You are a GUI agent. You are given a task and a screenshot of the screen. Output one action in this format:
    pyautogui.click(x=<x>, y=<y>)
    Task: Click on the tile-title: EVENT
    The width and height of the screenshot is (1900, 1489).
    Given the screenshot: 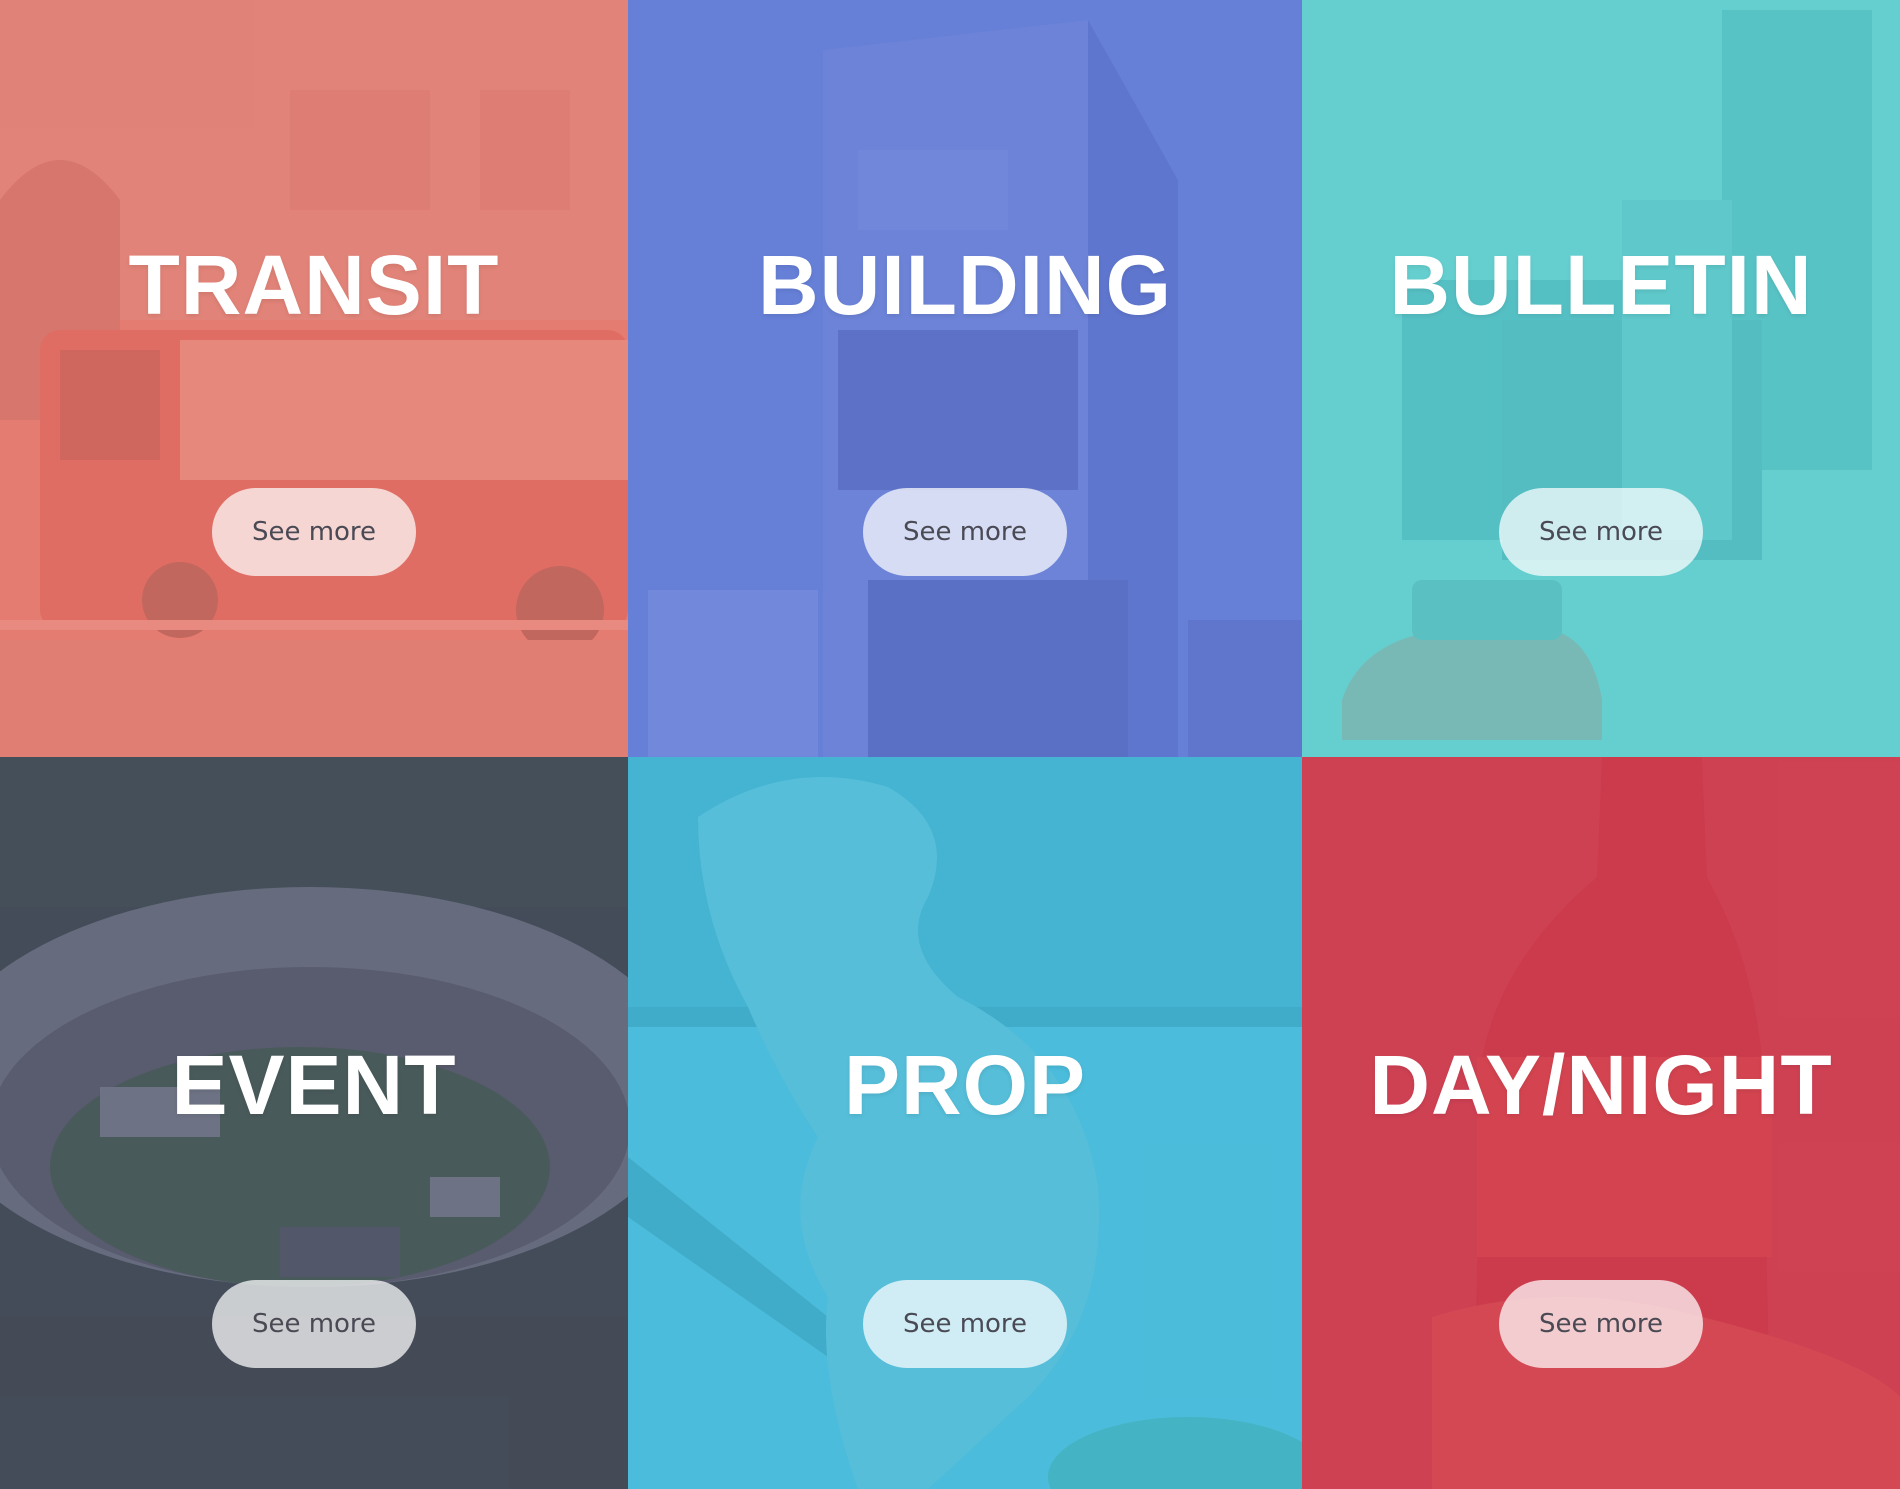 What is the action you would take?
    pyautogui.click(x=314, y=1085)
    